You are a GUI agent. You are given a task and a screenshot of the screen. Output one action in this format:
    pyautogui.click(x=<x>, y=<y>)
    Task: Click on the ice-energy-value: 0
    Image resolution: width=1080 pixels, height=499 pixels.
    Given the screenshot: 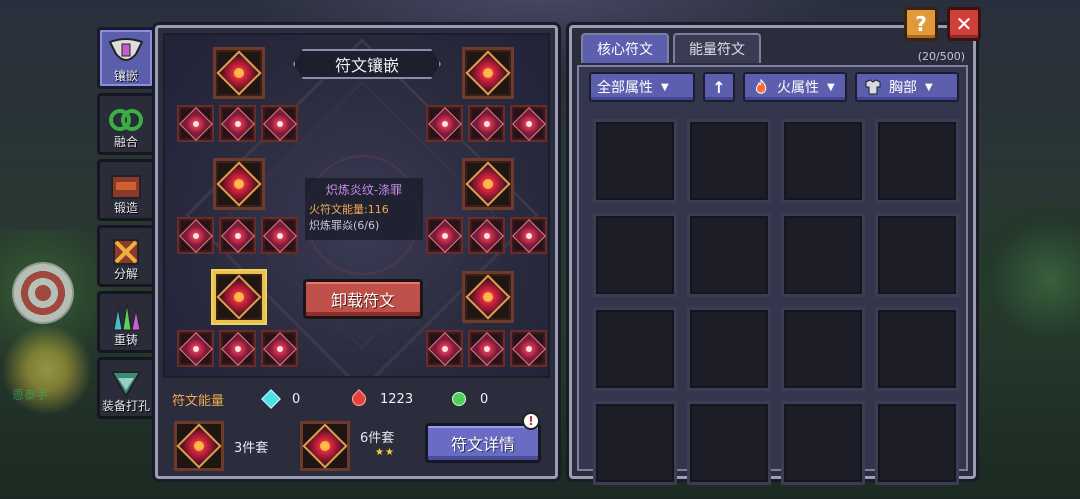 What is the action you would take?
    pyautogui.click(x=296, y=399)
    